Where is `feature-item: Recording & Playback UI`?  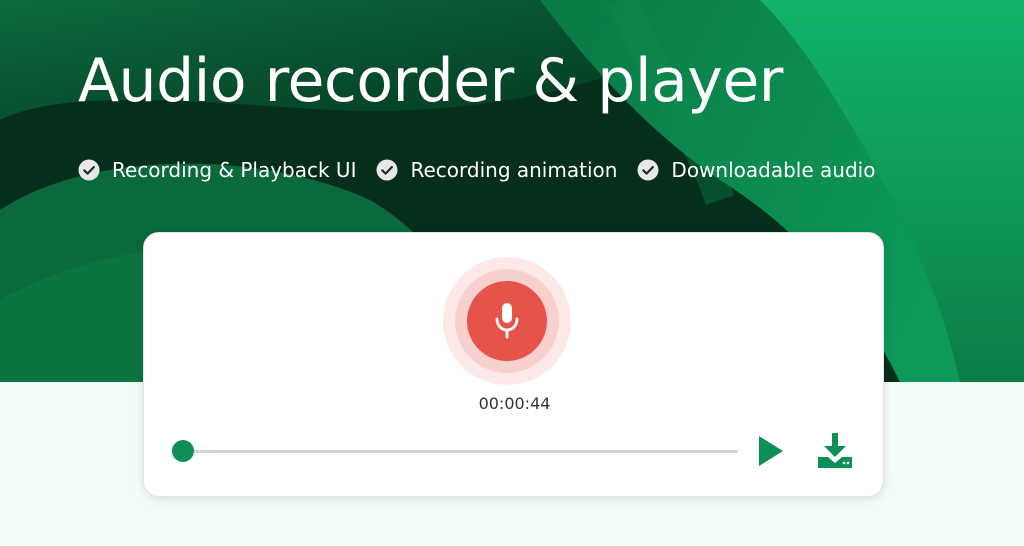
feature-item: Recording & Playback UI is located at coordinates (217, 170).